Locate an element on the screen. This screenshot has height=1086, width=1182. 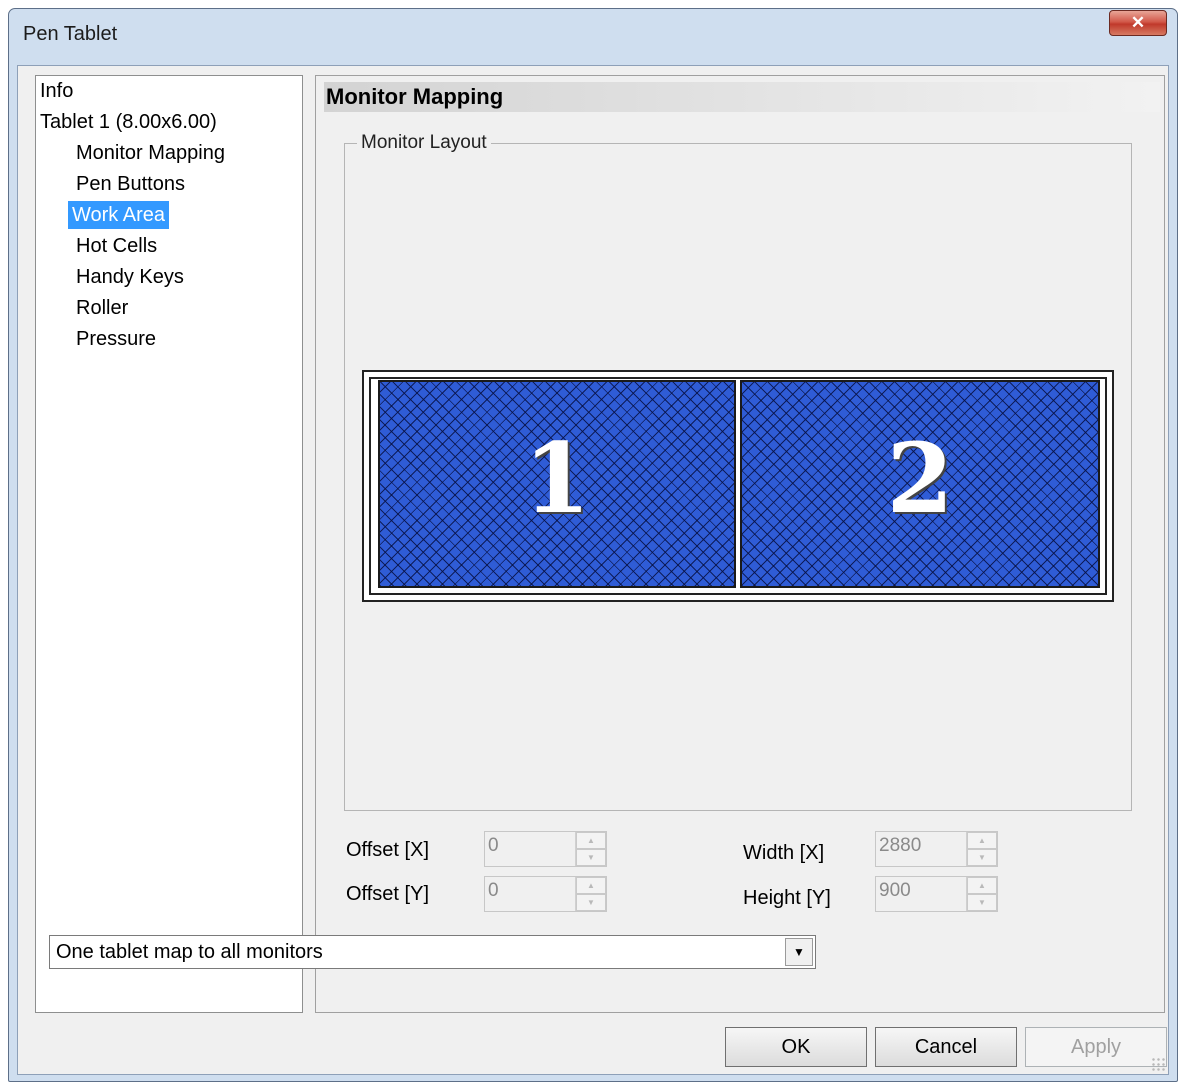
tree-item-label: Pen Buttons is located at coordinates (130, 184).